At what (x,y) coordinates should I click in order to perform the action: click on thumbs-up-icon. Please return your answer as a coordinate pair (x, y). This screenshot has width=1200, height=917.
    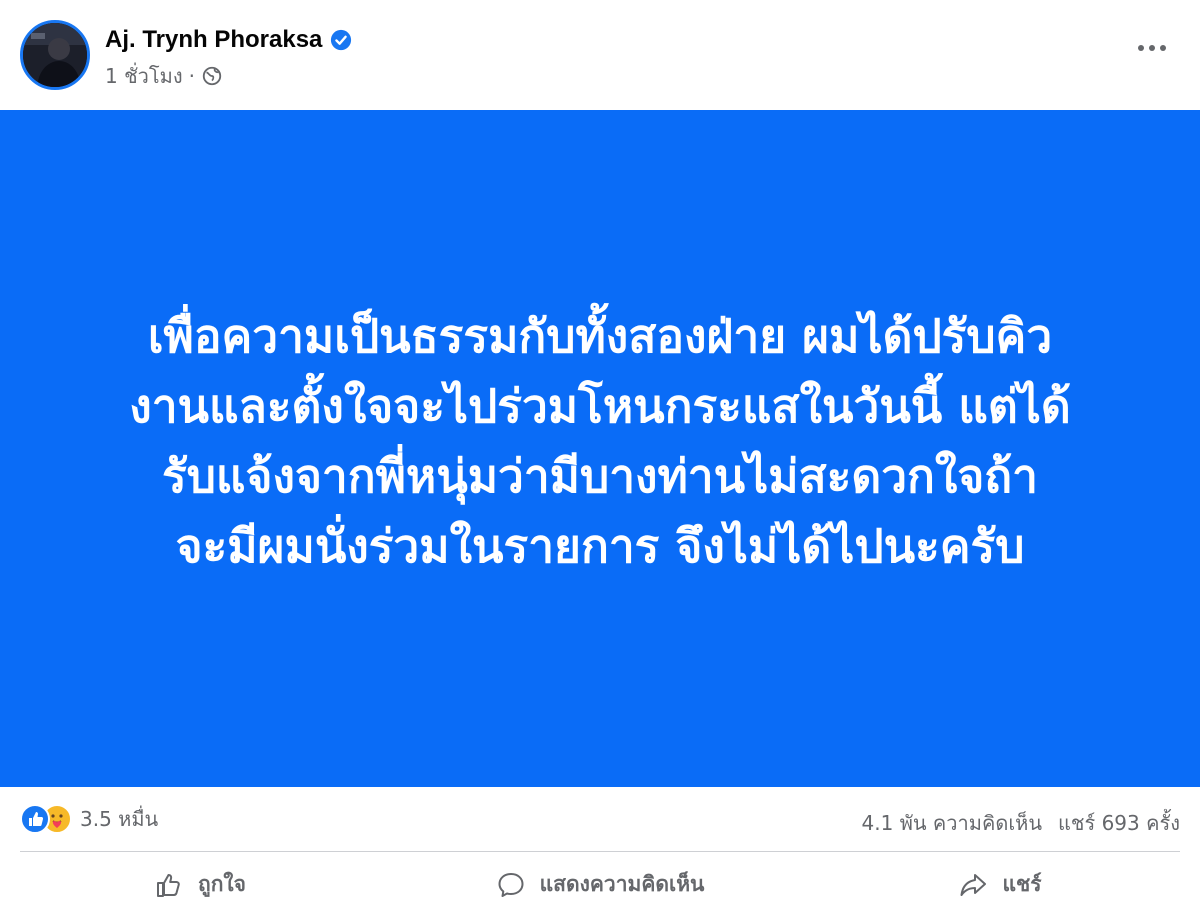
    Looking at the image, I should click on (168, 885).